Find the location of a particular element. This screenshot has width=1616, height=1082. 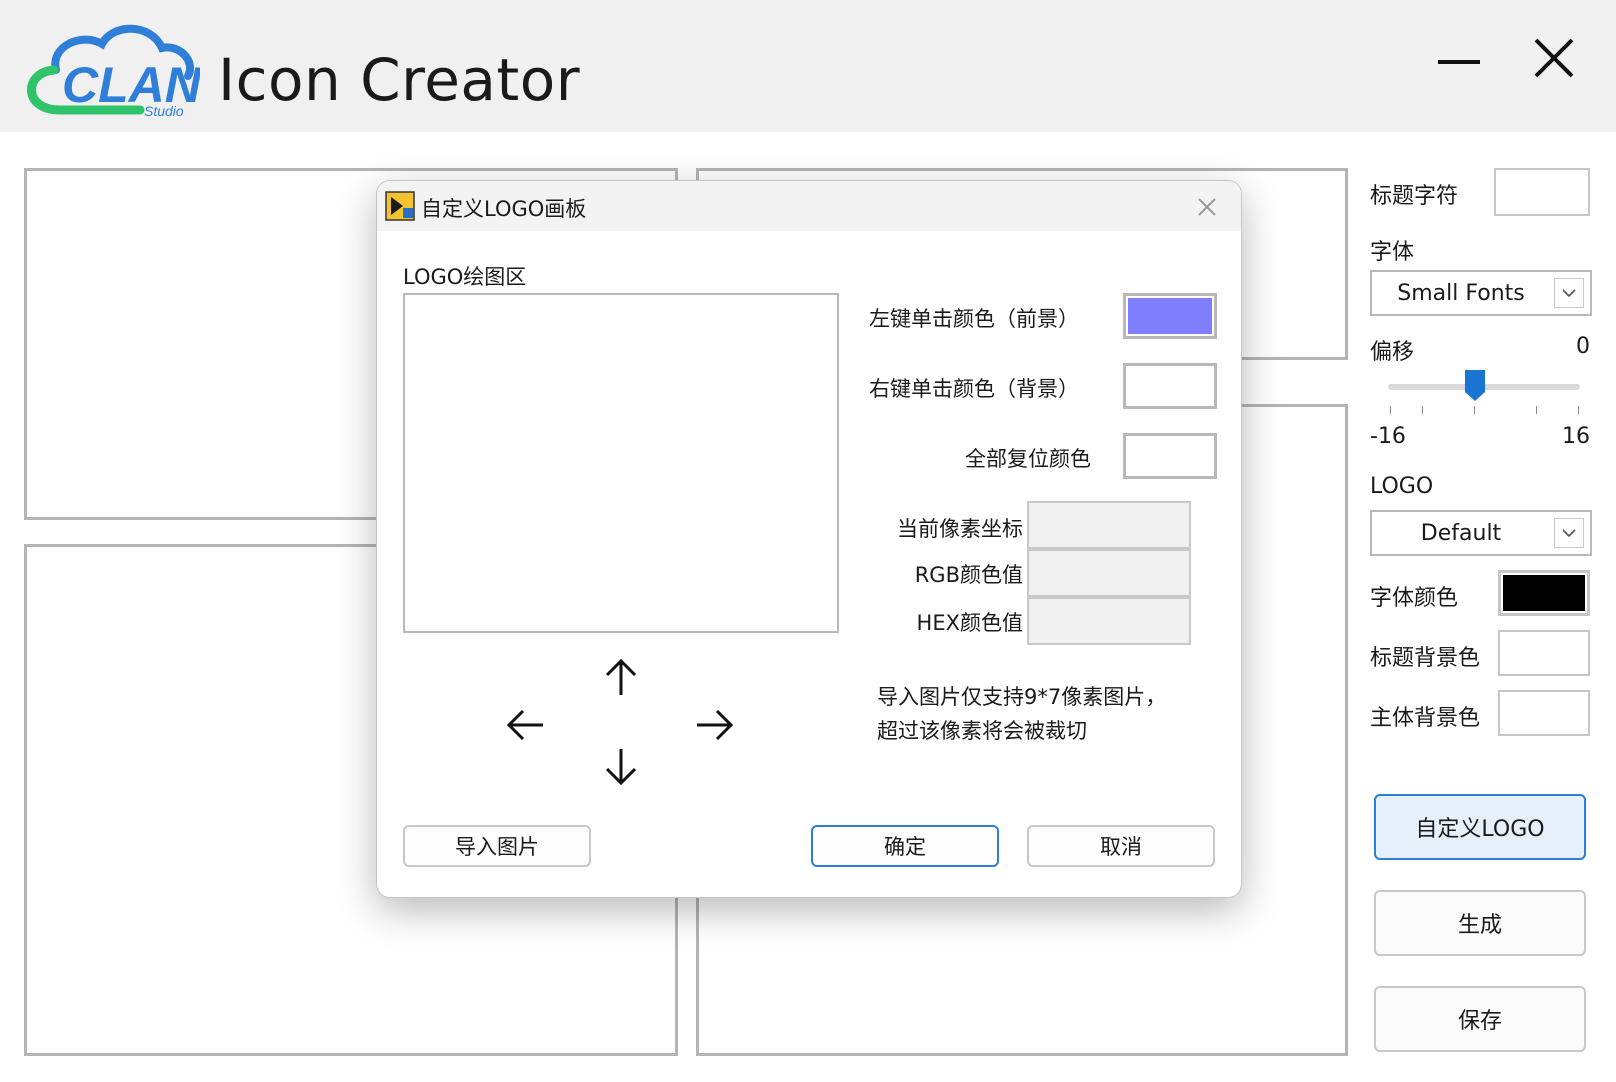

arrow-left-icon is located at coordinates (524, 725).